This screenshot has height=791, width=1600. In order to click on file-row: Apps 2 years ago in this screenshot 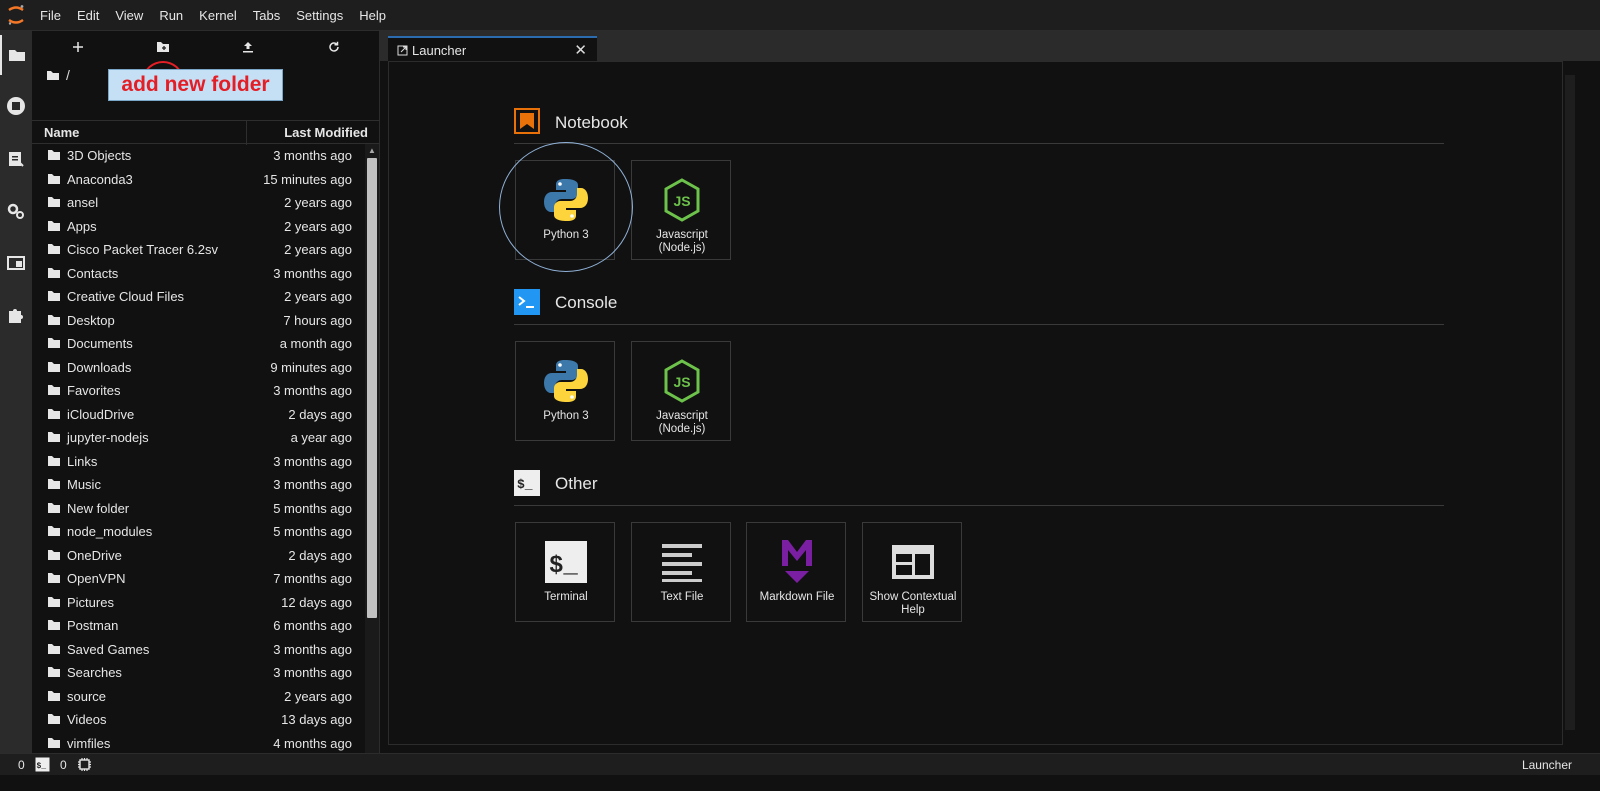, I will do `click(198, 227)`.